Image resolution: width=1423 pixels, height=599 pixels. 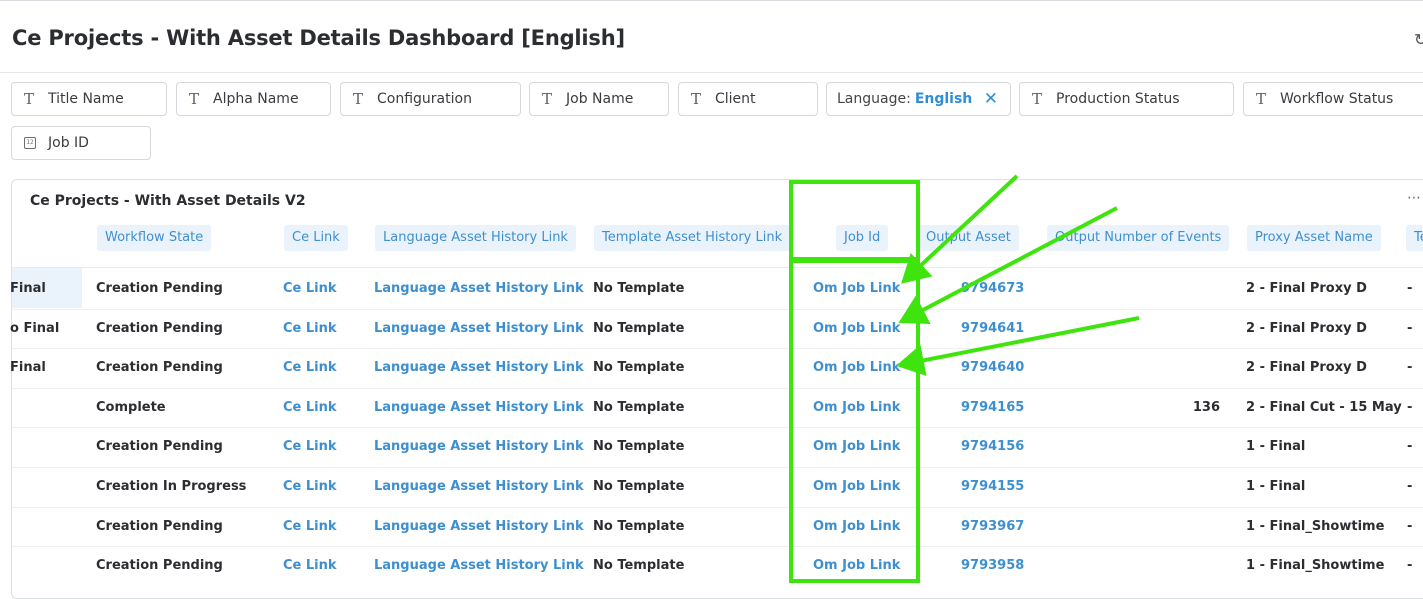 What do you see at coordinates (1418, 39) in the screenshot?
I see `share-icon: ↻` at bounding box center [1418, 39].